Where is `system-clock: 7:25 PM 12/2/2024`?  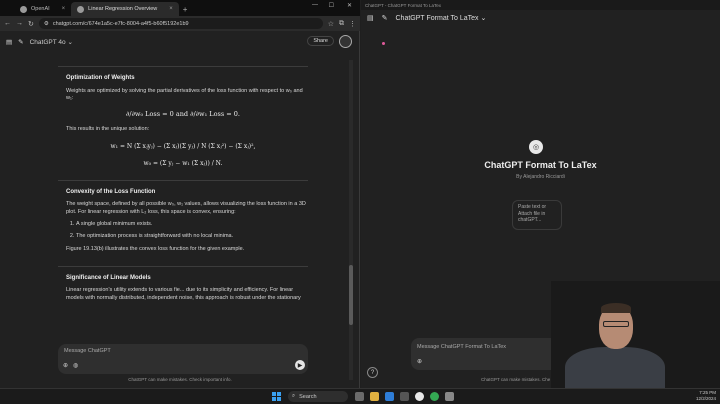
system-clock: 7:25 PM 12/2/2024 is located at coordinates (706, 396).